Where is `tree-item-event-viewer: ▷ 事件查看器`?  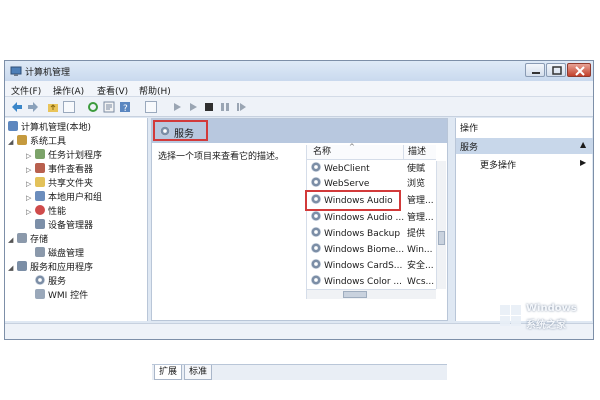
tree-item-event-viewer: ▷ 事件查看器 is located at coordinates (59, 169).